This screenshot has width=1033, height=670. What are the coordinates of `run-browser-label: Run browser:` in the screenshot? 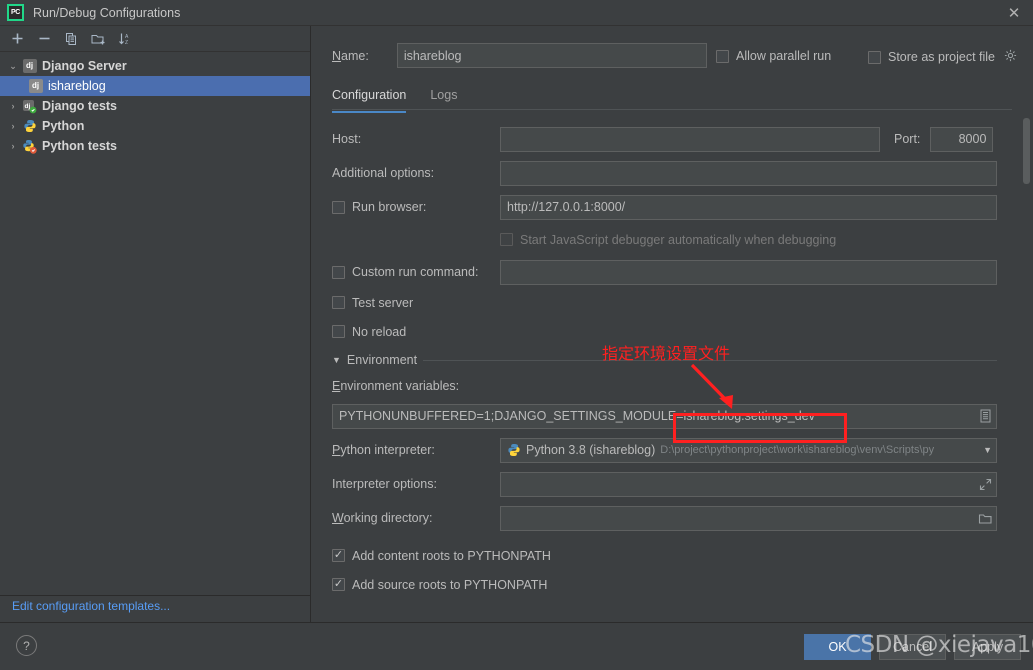 It's located at (389, 207).